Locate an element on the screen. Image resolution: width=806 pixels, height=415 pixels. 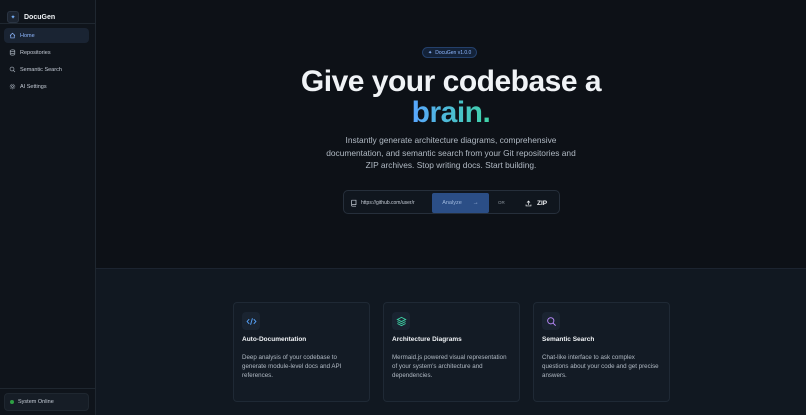
or-separator: OR is located at coordinates (501, 202).